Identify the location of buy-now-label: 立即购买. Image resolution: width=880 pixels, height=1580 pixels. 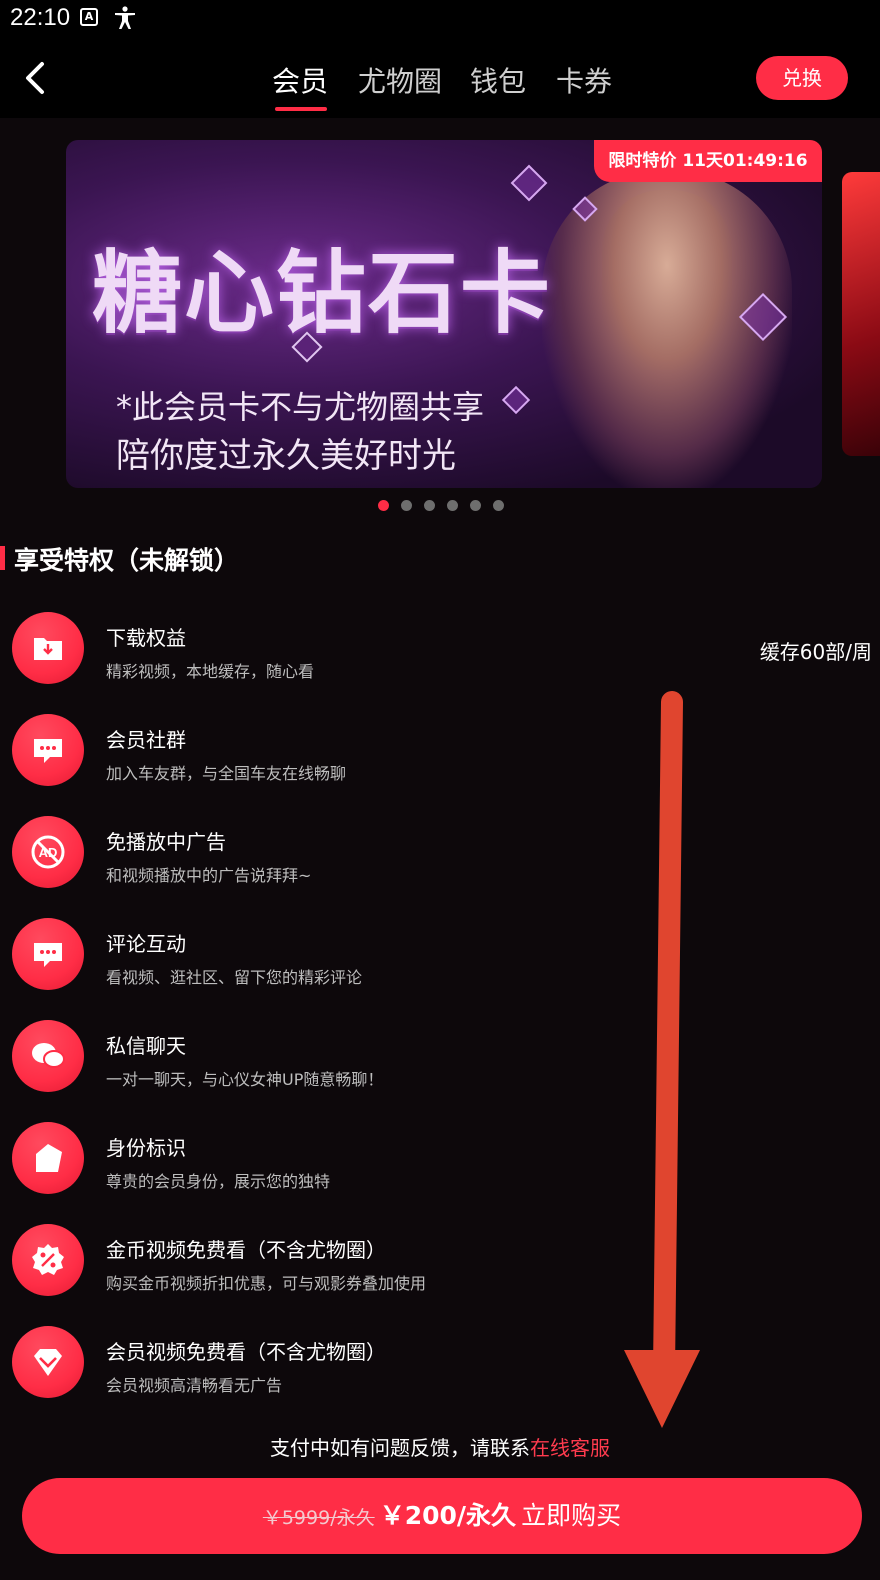
(571, 1515).